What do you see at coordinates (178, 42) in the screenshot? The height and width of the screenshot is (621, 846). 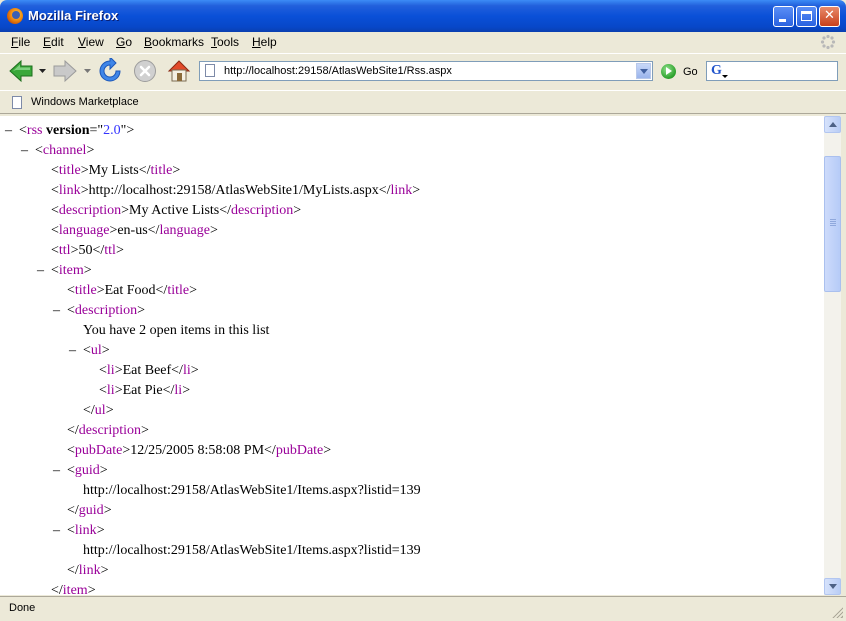 I see `menu-label: ookmarks` at bounding box center [178, 42].